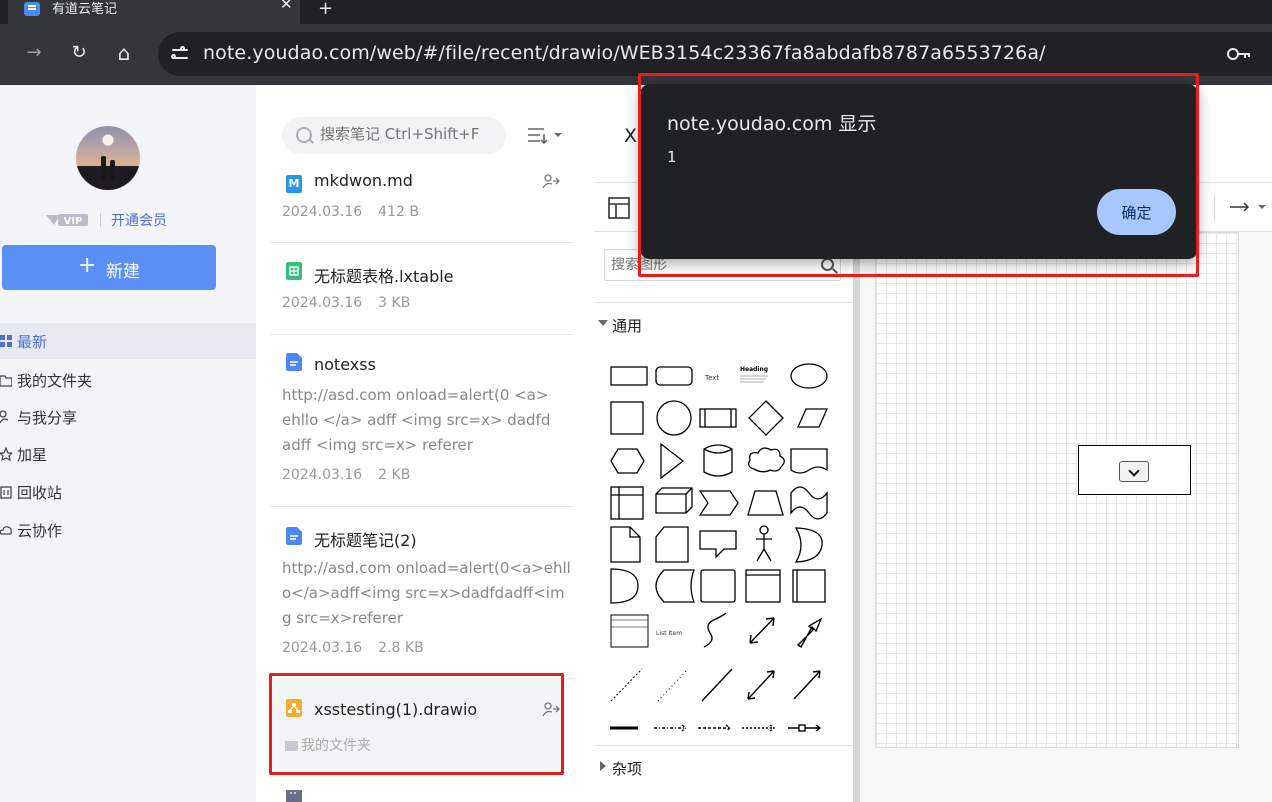  What do you see at coordinates (396, 709) in the screenshot?
I see `file-name: xsstesting(1).drawio` at bounding box center [396, 709].